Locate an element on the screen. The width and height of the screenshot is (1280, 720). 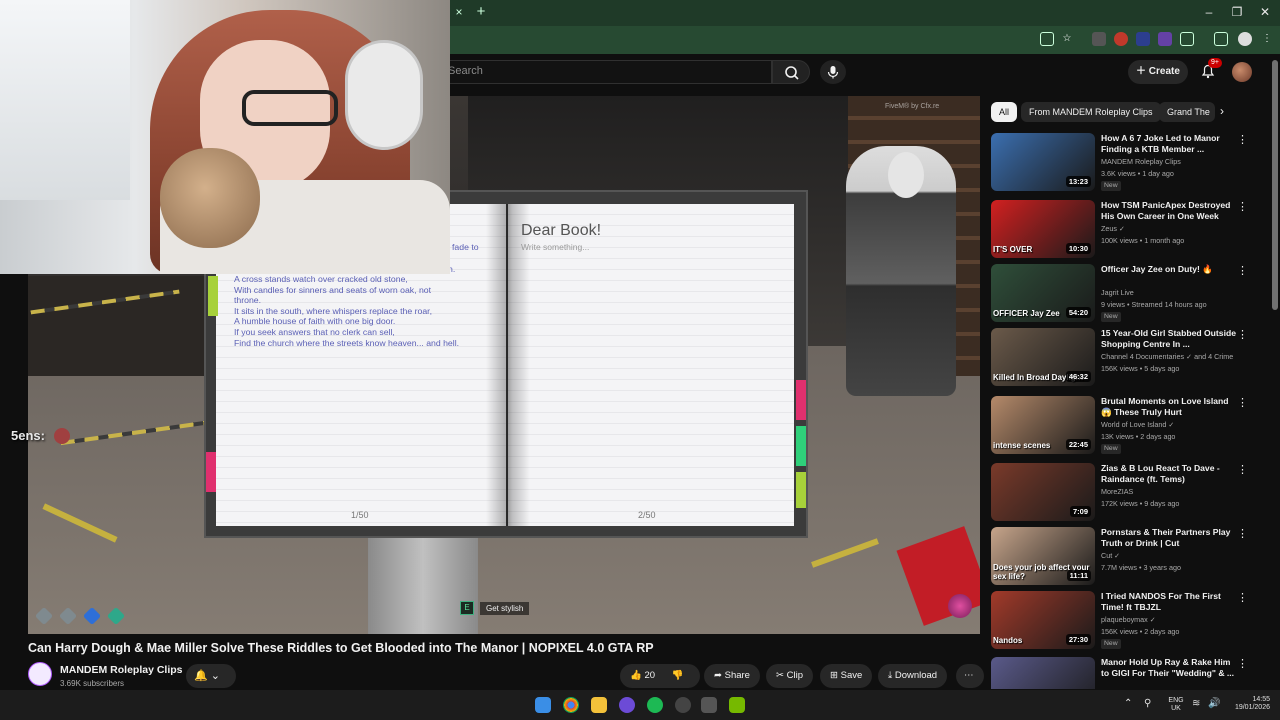
video-thumbnail: IT'S OVER 10:30 is located at coordinates (1043, 229).